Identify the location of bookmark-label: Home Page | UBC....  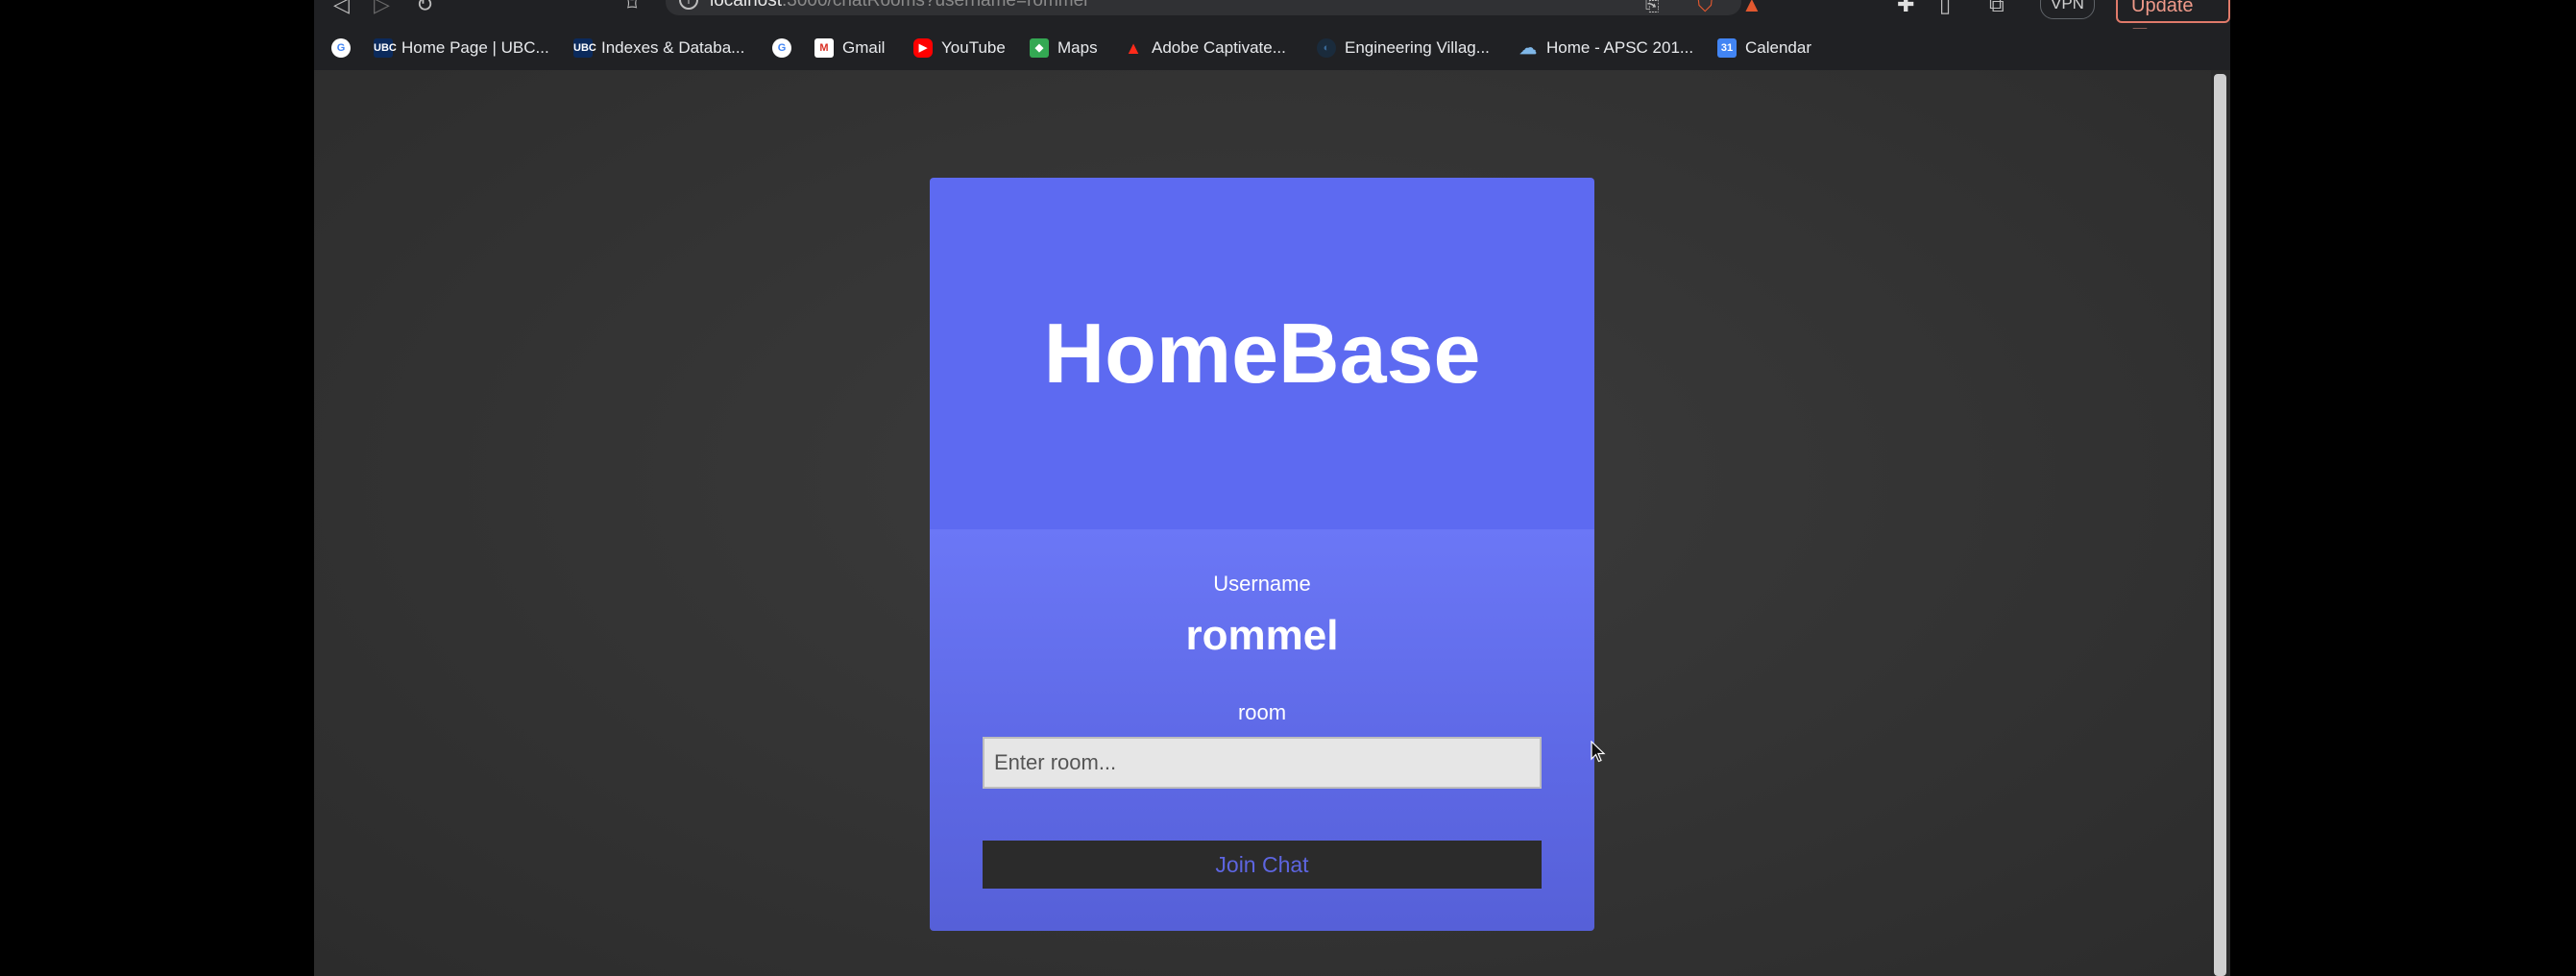
(475, 47).